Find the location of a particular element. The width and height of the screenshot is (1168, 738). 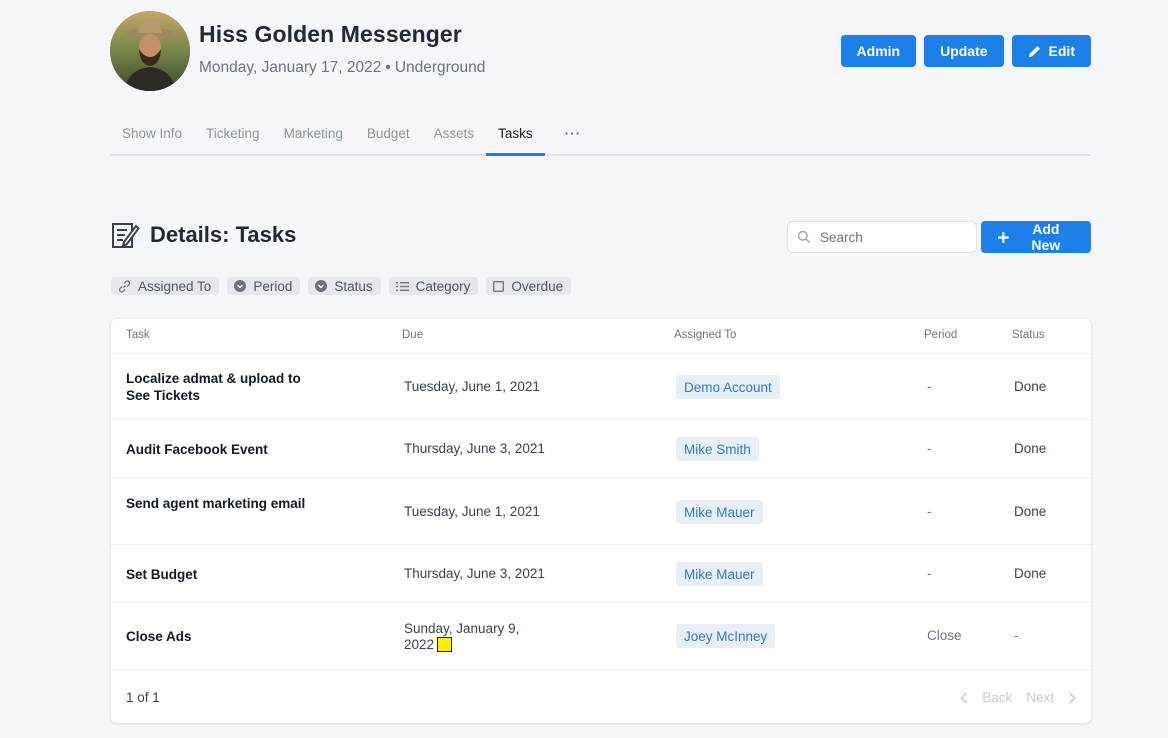

chevron-right-icon is located at coordinates (1072, 697).